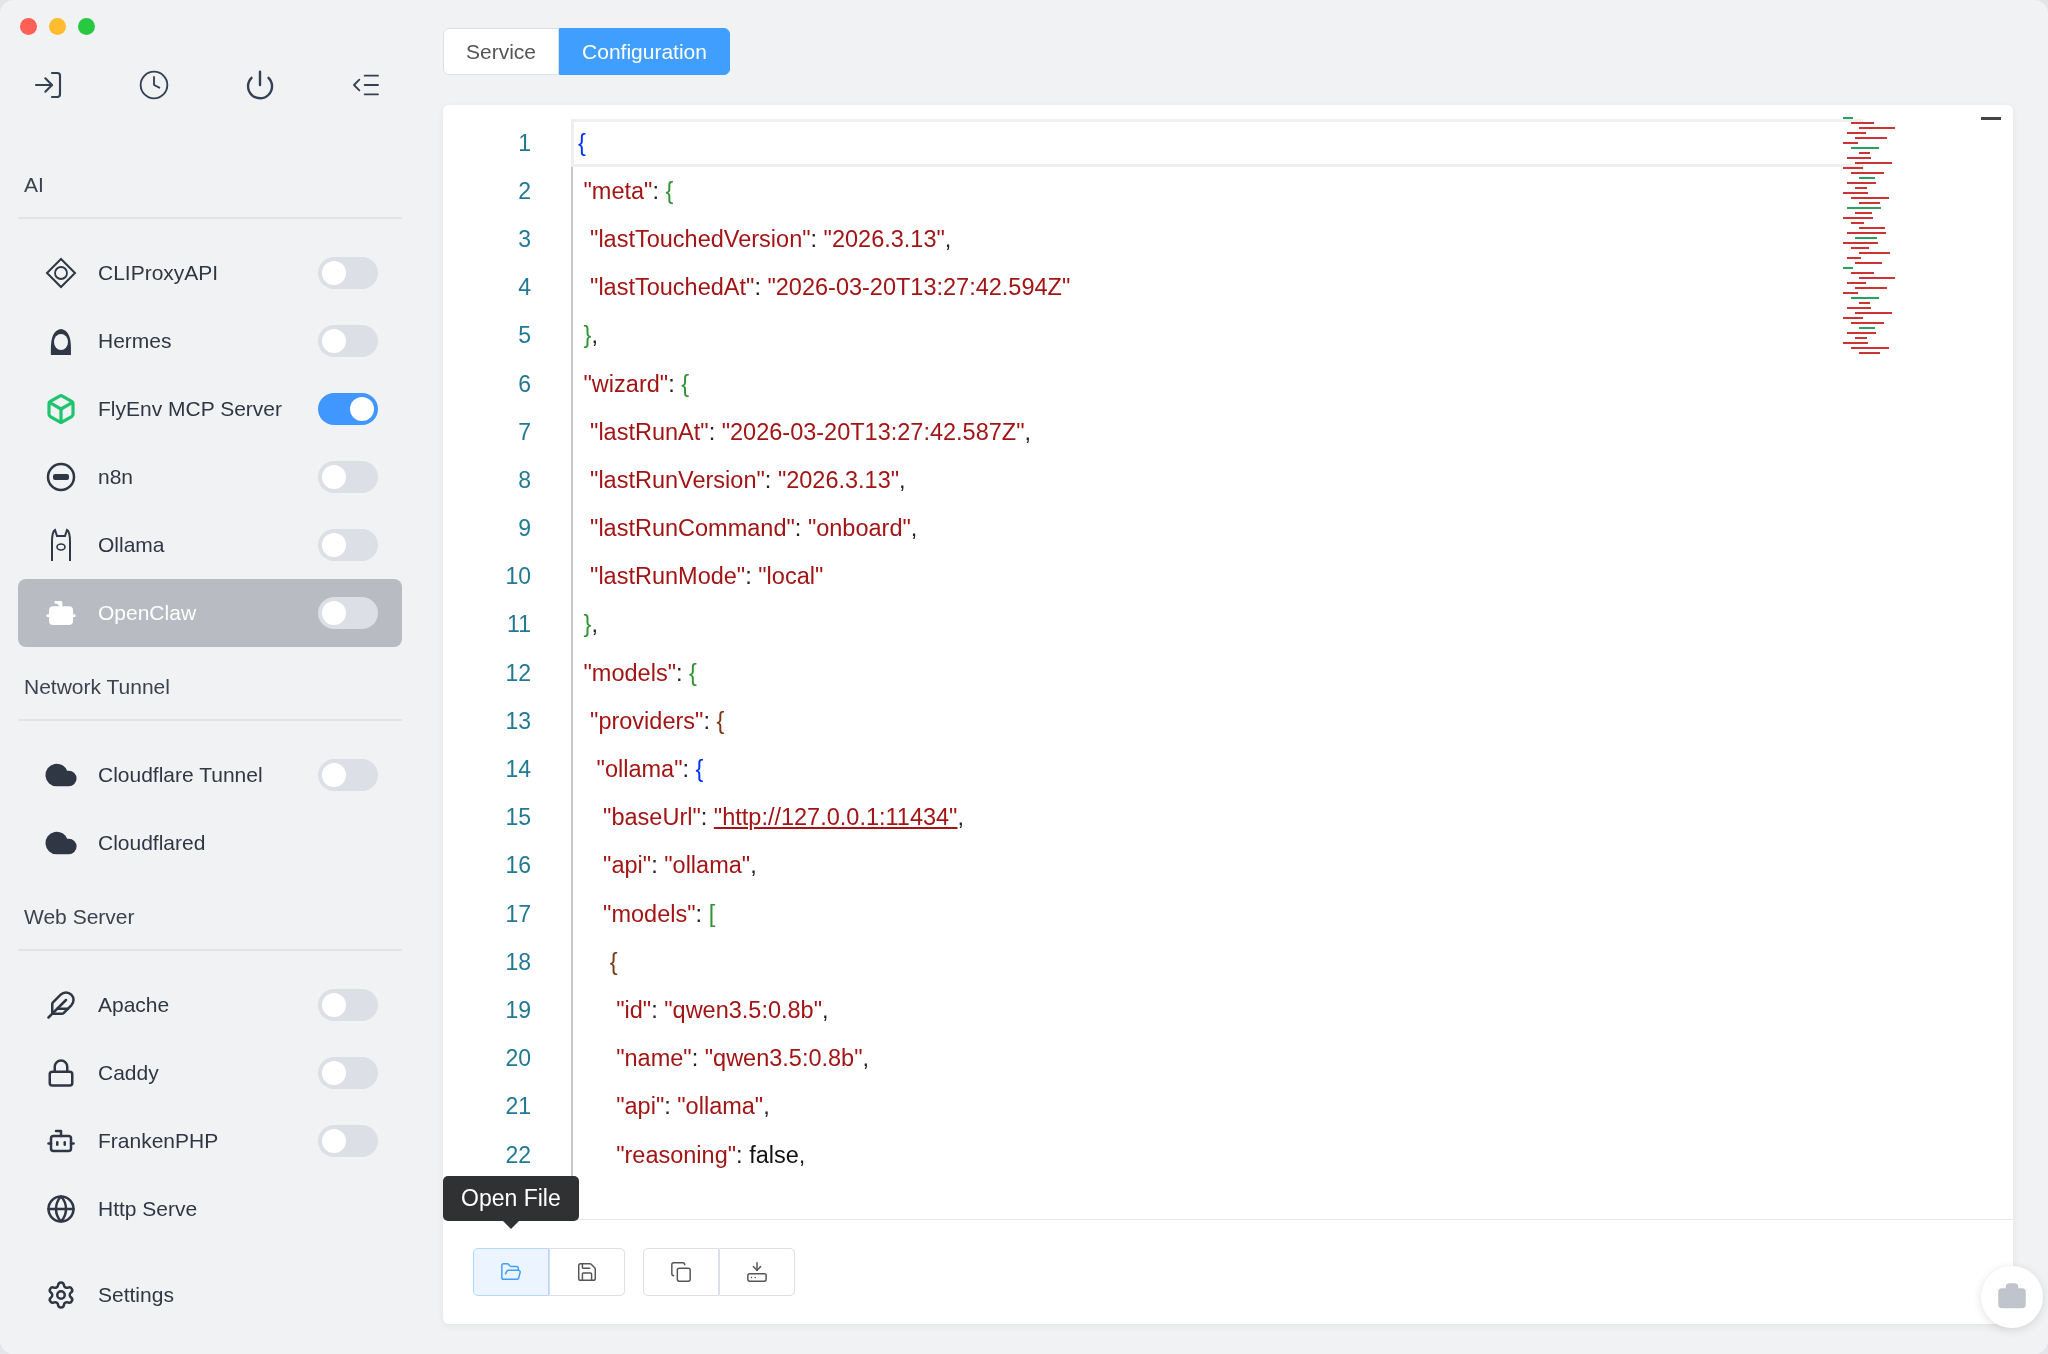 This screenshot has height=1354, width=2048. Describe the element at coordinates (61, 1209) in the screenshot. I see `globe-icon` at that location.